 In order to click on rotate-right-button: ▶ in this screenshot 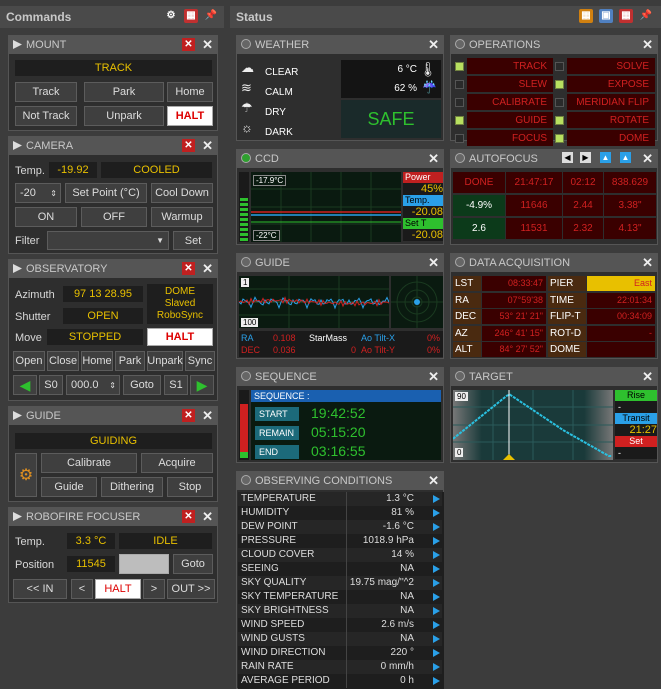, I will do `click(202, 385)`.